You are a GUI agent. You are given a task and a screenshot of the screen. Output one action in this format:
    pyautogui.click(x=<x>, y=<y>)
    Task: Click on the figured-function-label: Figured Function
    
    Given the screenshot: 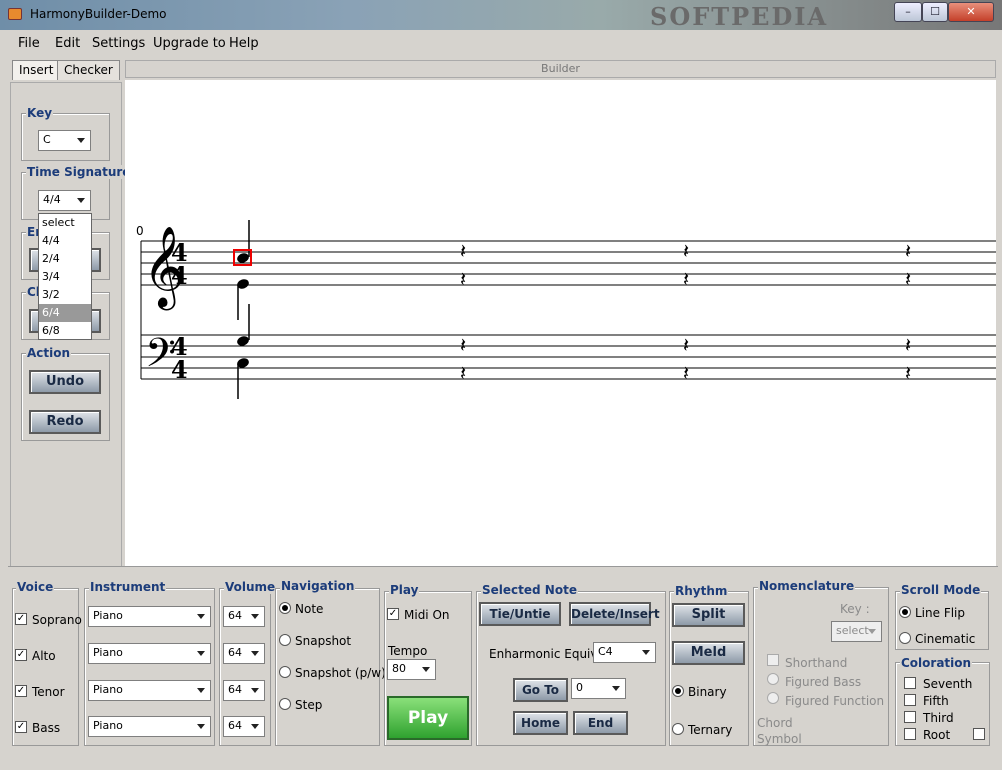 What is the action you would take?
    pyautogui.click(x=835, y=701)
    